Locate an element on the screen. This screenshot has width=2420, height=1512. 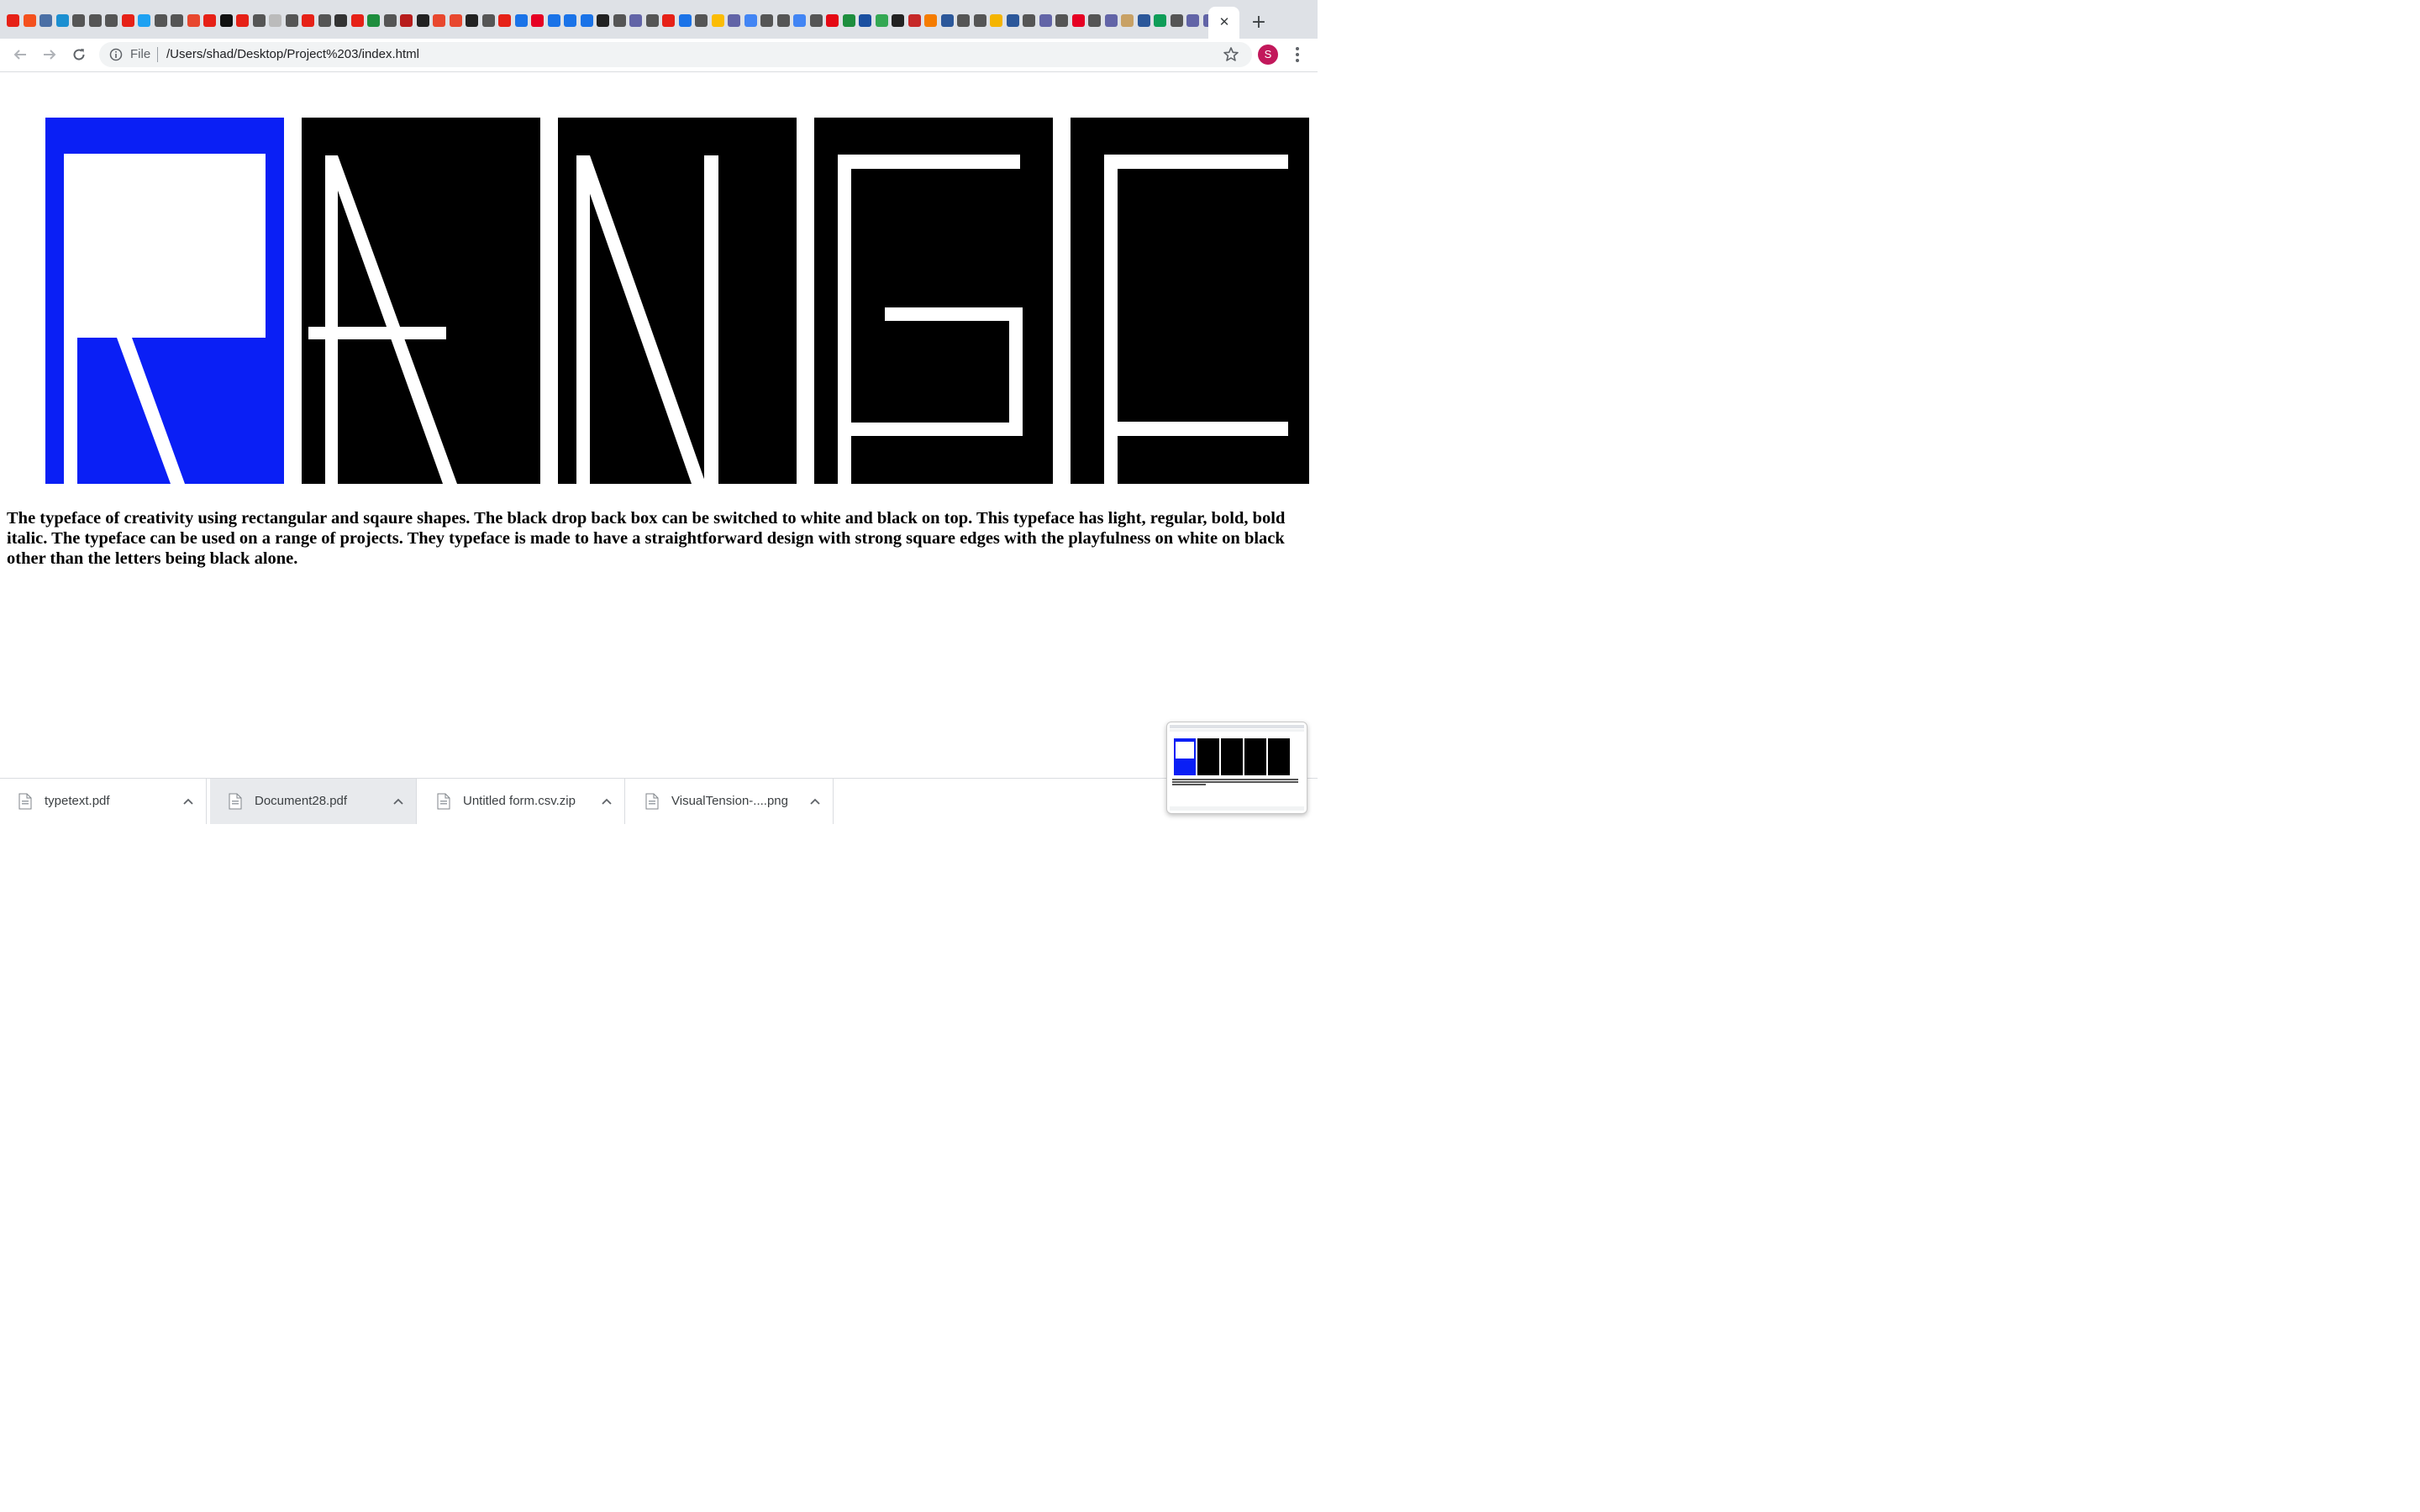
forward-button is located at coordinates (50, 55).